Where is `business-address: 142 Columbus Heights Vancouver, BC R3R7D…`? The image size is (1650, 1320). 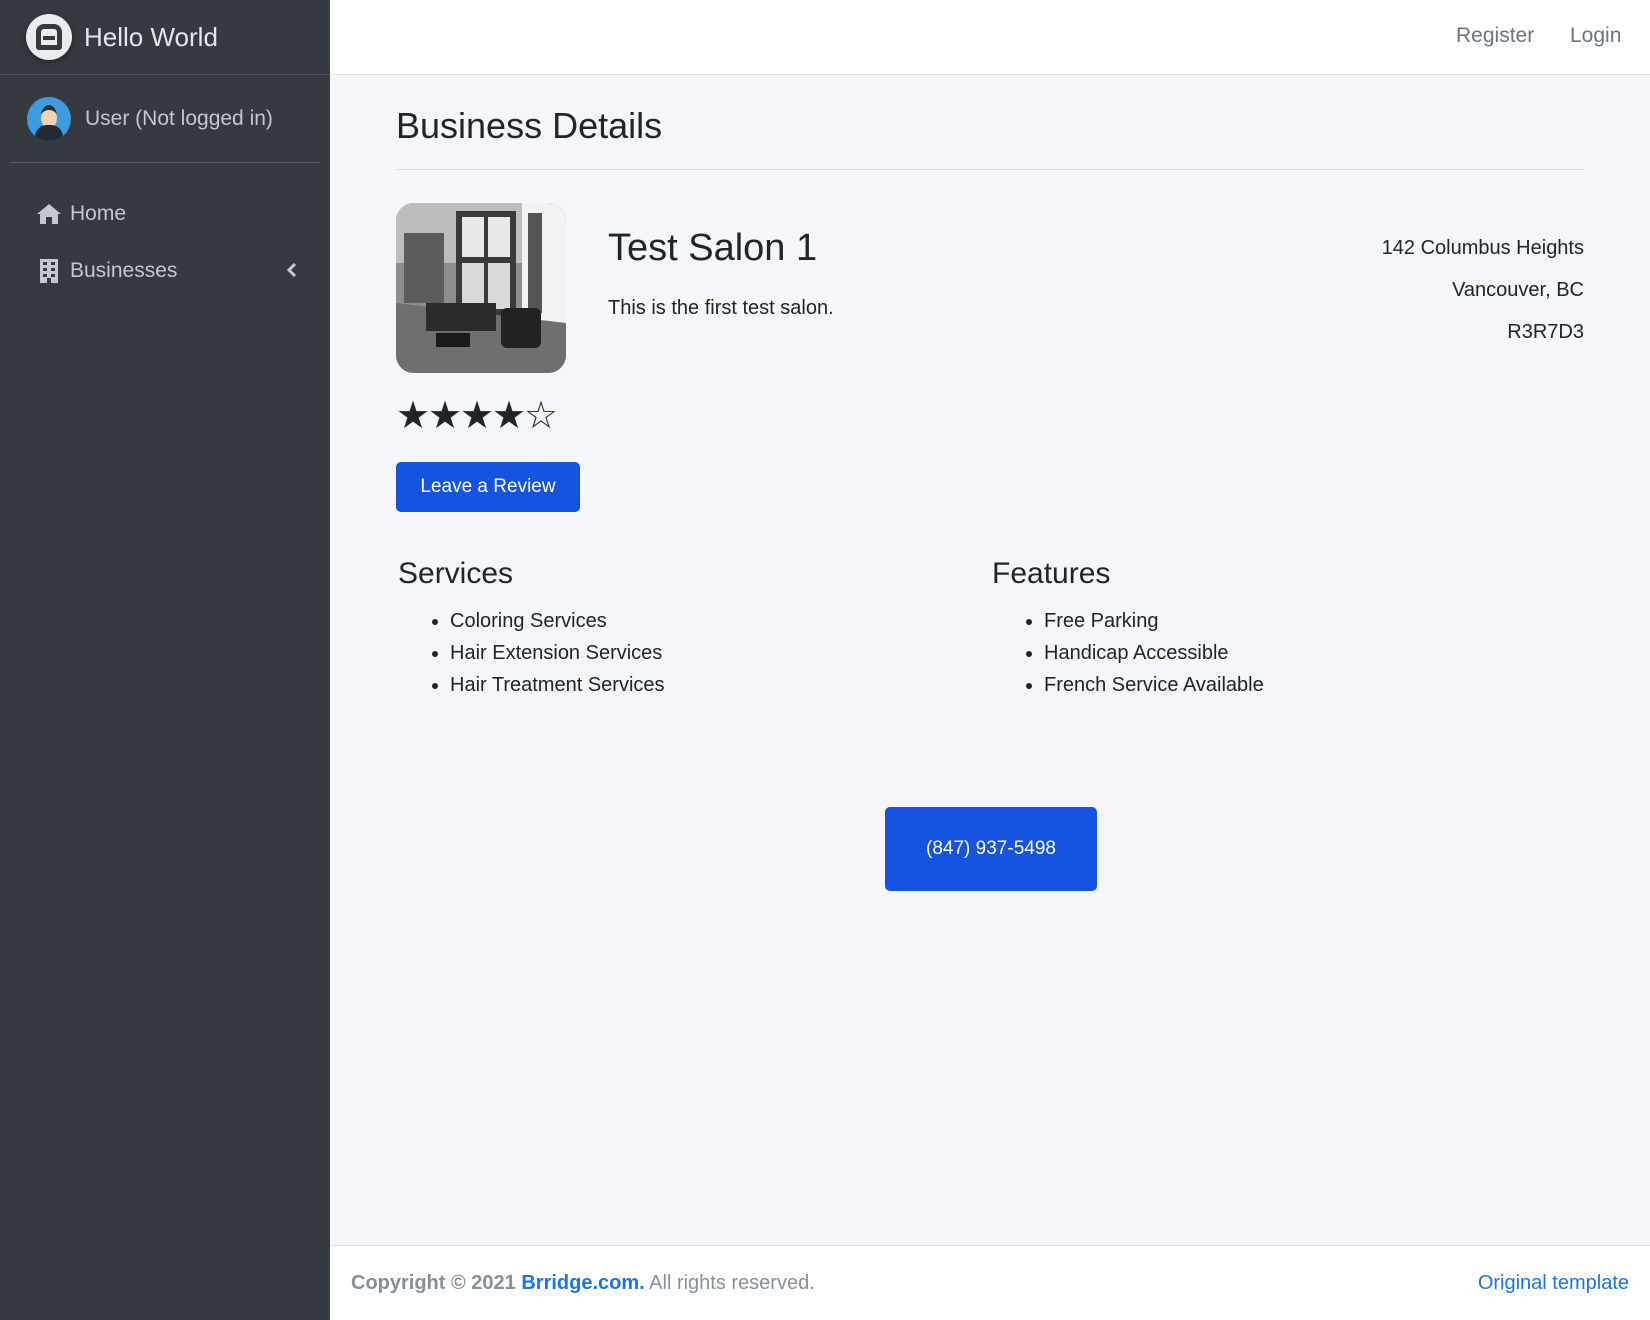
business-address: 142 Columbus Heights Vancouver, BC R3R7D… is located at coordinates (1483, 290).